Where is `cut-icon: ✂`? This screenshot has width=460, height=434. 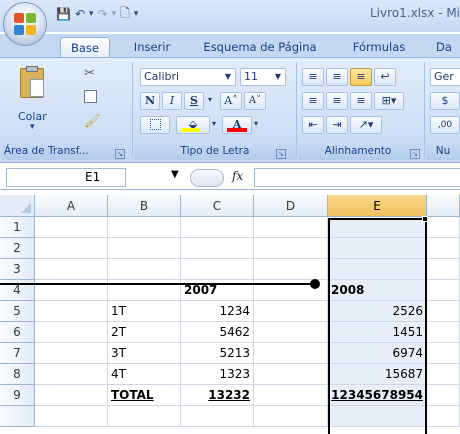 cut-icon: ✂ is located at coordinates (89, 73).